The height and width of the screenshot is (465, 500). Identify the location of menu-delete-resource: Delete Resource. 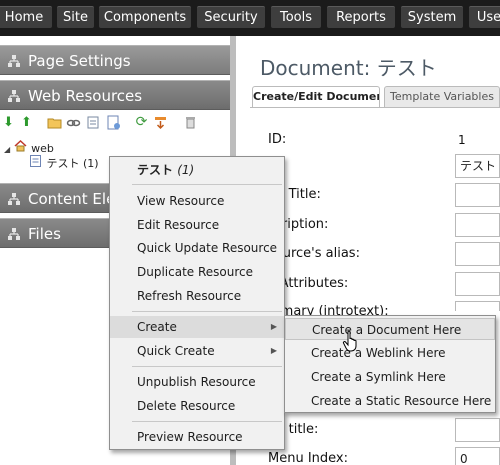
(197, 406).